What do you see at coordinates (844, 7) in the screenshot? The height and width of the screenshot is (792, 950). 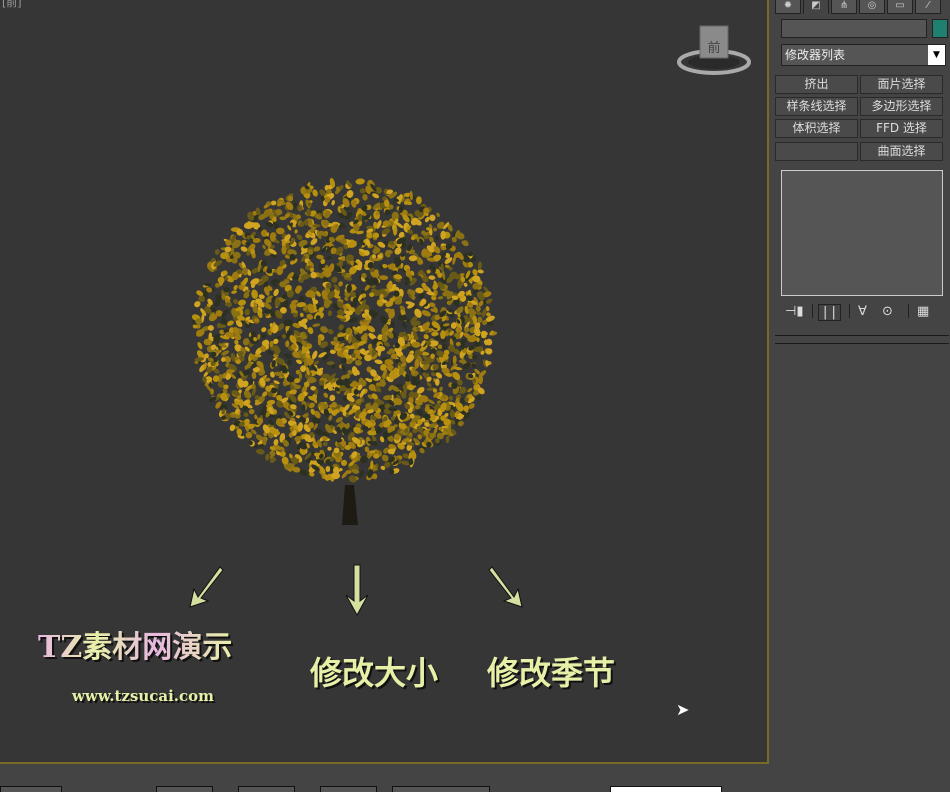 I see `tab-hierarchy: ⋔` at bounding box center [844, 7].